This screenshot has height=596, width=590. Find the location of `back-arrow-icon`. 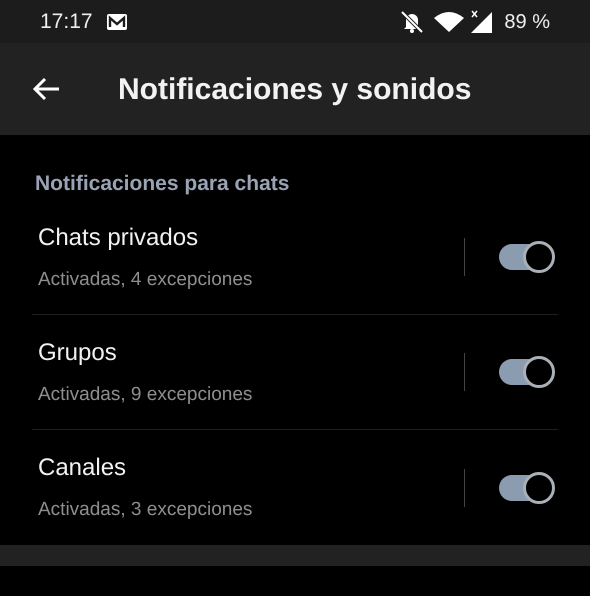

back-arrow-icon is located at coordinates (46, 89).